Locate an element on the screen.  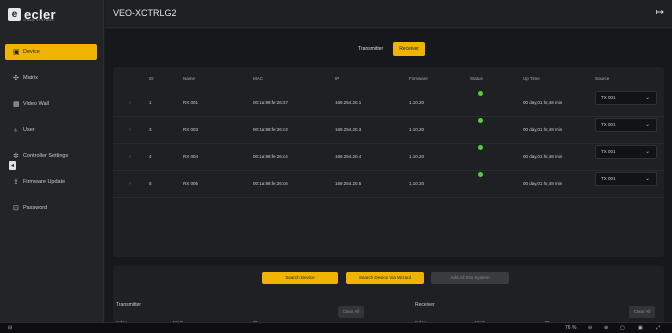
sidebar-item-video-wall: ▦ Video Wall is located at coordinates (51, 104).